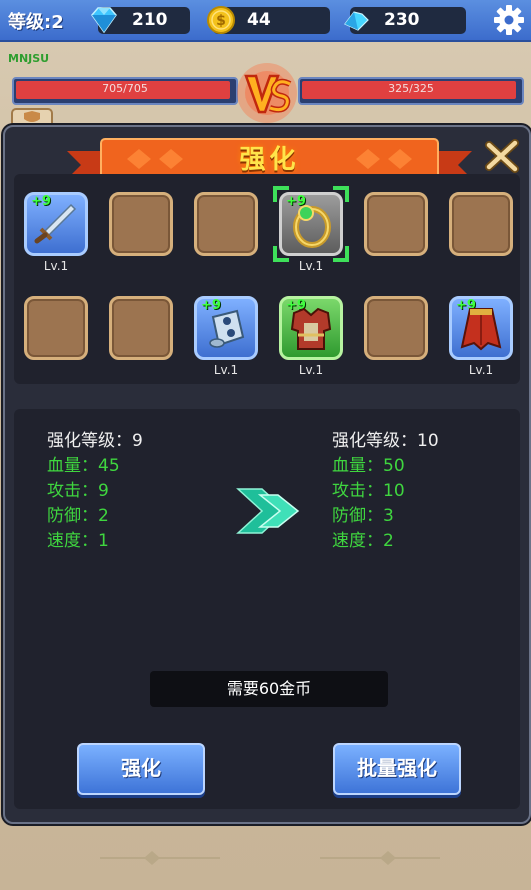 This screenshot has height=890, width=531. Describe the element at coordinates (83, 466) in the screenshot. I see `current-hp: 血量：45` at that location.